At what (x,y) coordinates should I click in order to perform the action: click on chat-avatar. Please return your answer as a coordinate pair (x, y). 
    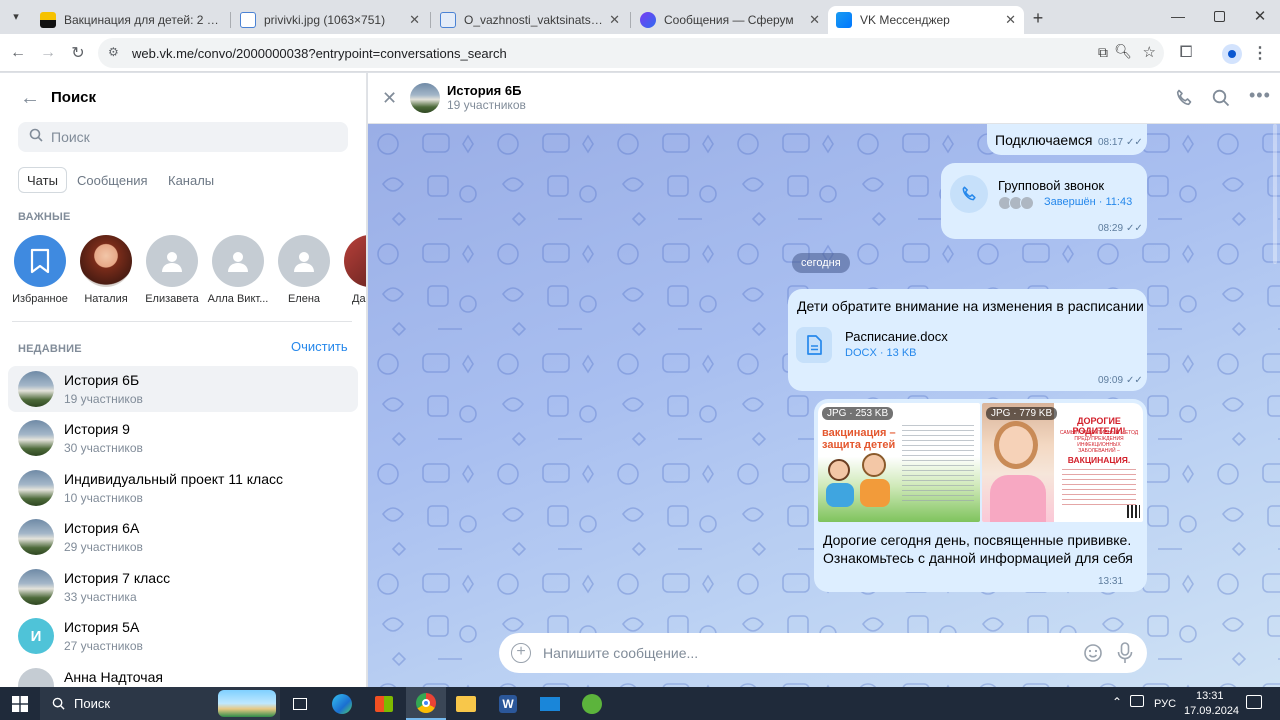
    Looking at the image, I should click on (36, 389).